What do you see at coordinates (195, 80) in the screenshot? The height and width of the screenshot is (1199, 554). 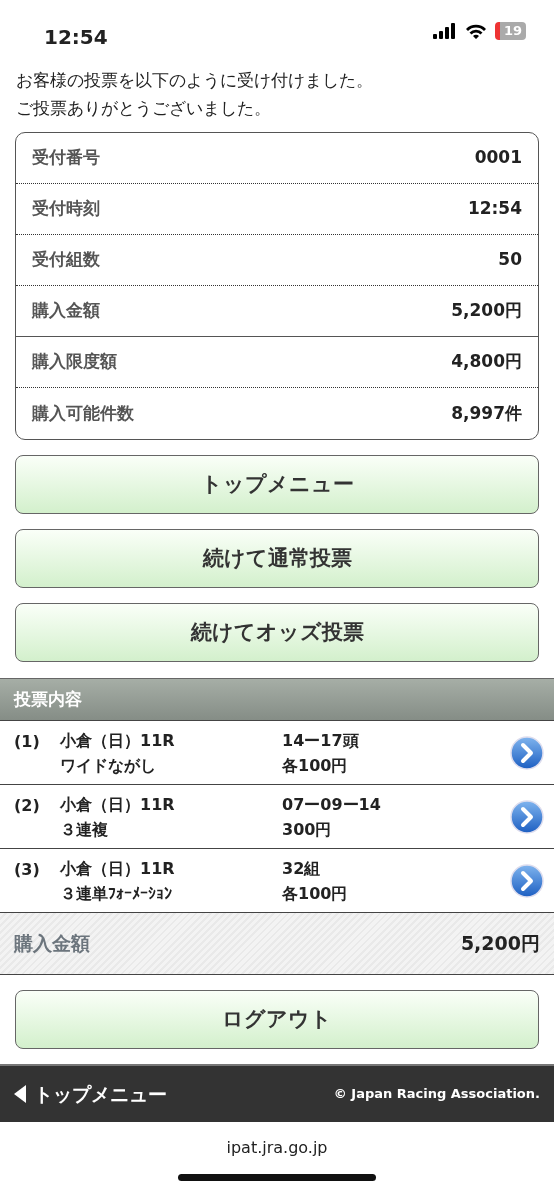 I see `message-text: お客様の投票を以下のように受け付けました。` at bounding box center [195, 80].